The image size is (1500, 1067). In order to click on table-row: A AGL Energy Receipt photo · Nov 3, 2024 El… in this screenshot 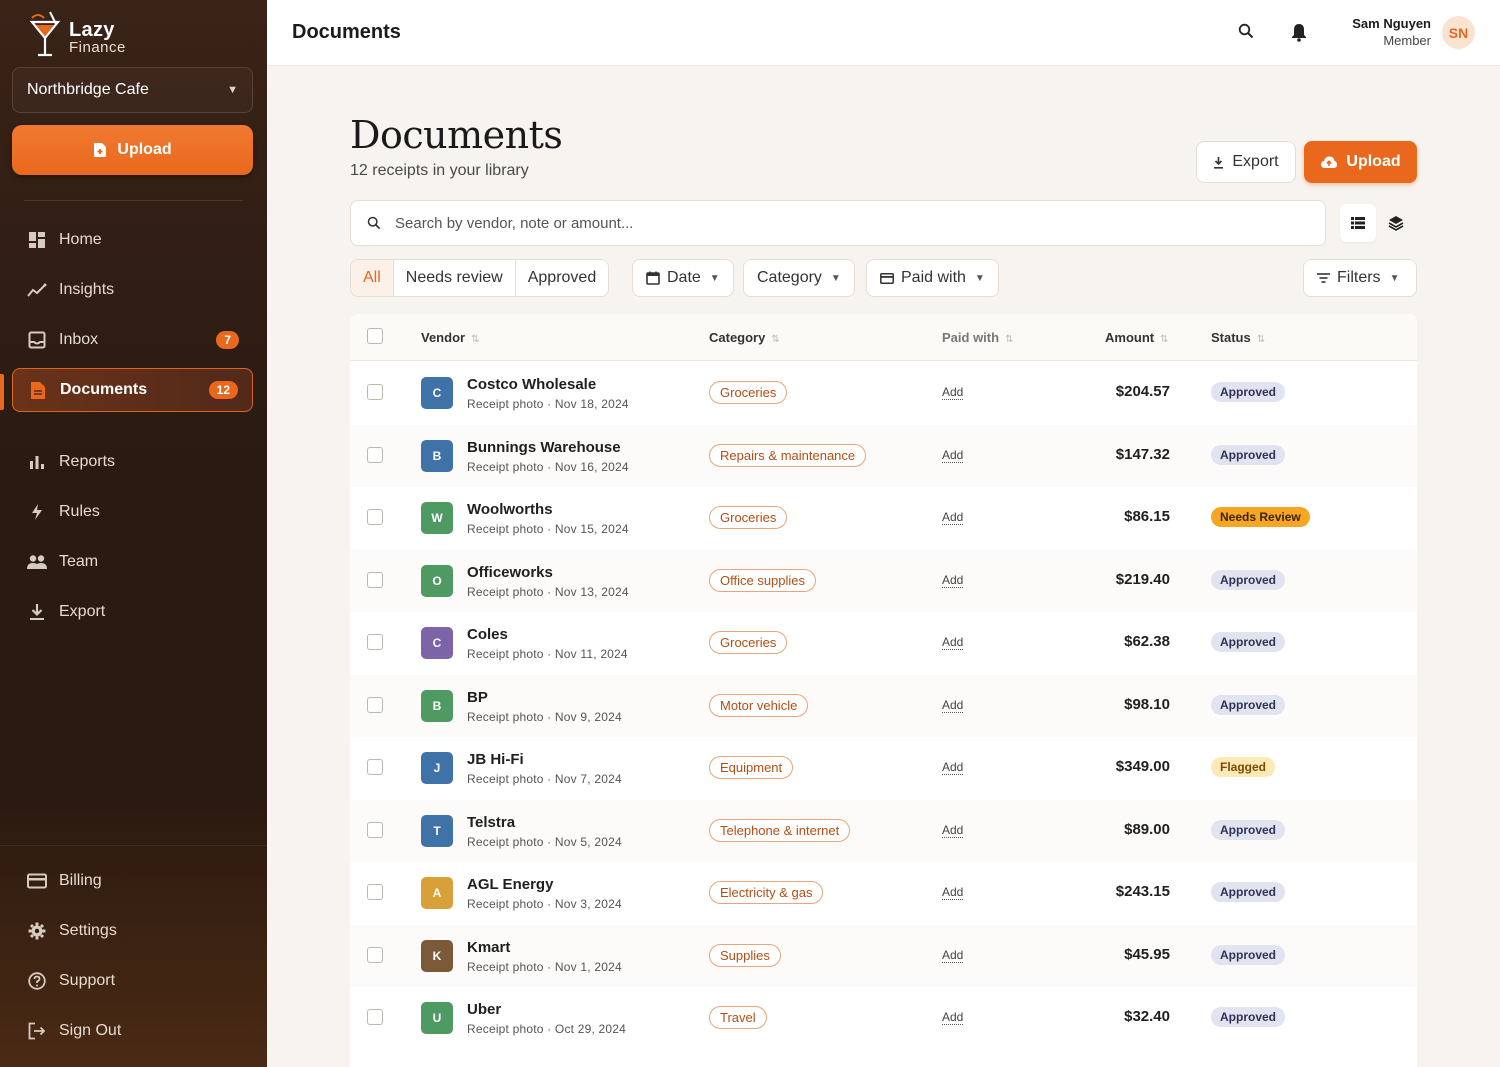, I will do `click(883, 893)`.